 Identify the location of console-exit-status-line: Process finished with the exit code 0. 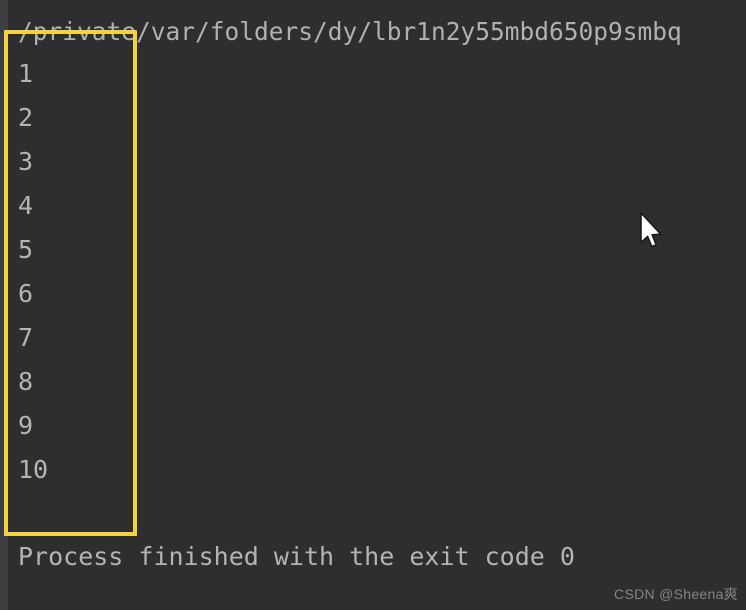
(296, 556).